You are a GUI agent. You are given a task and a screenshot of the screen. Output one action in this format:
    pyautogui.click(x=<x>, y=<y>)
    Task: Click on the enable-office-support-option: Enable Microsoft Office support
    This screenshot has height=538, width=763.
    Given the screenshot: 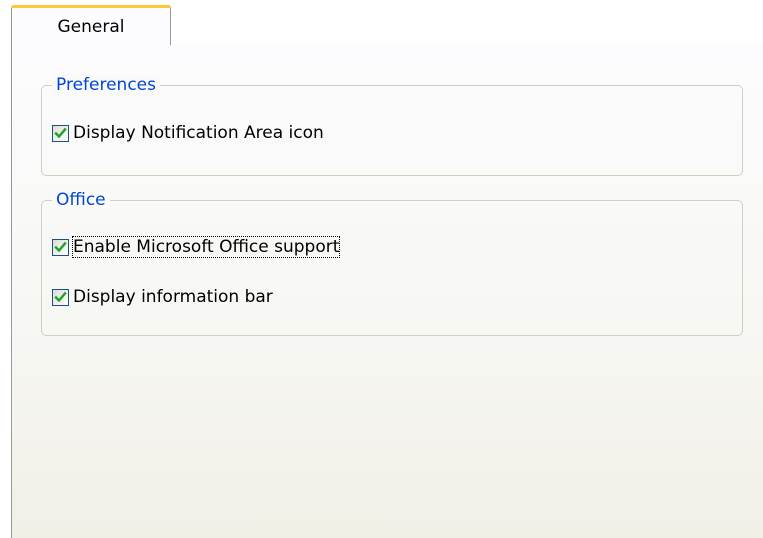 What is the action you would take?
    pyautogui.click(x=196, y=247)
    